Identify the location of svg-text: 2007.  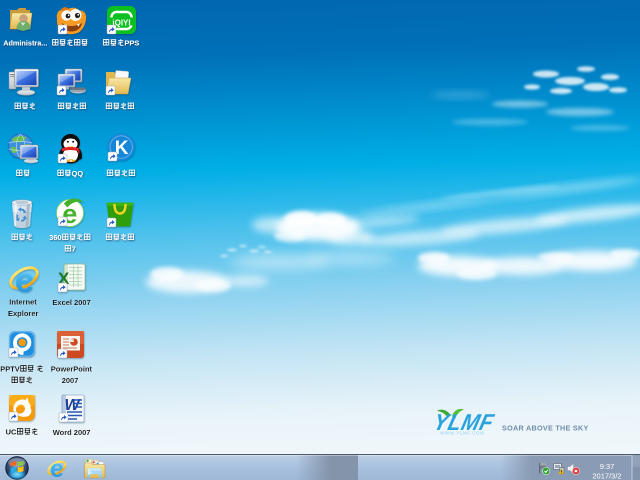
(70, 380).